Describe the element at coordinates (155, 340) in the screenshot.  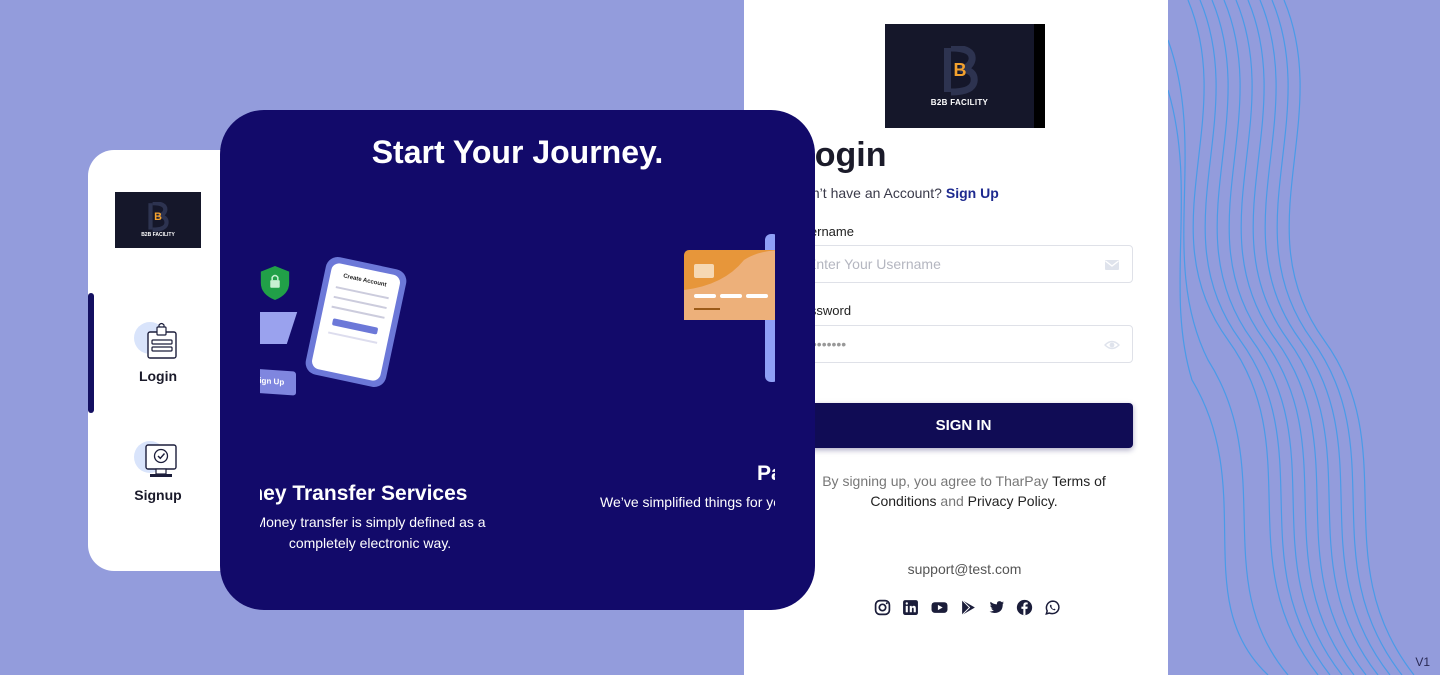
I see `login-form-icon` at that location.